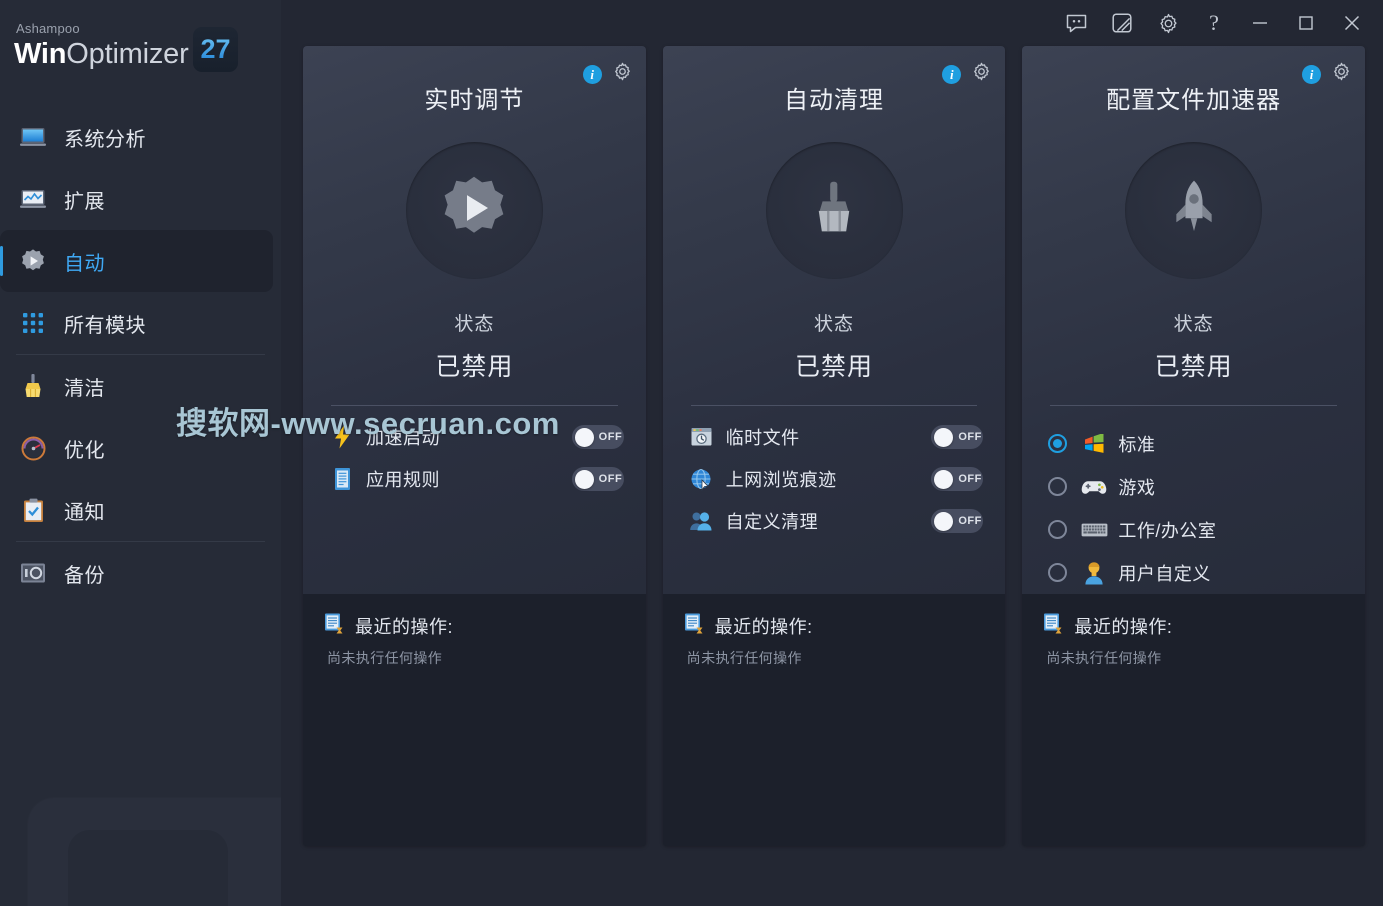  What do you see at coordinates (215, 49) in the screenshot?
I see `version-badge: 27` at bounding box center [215, 49].